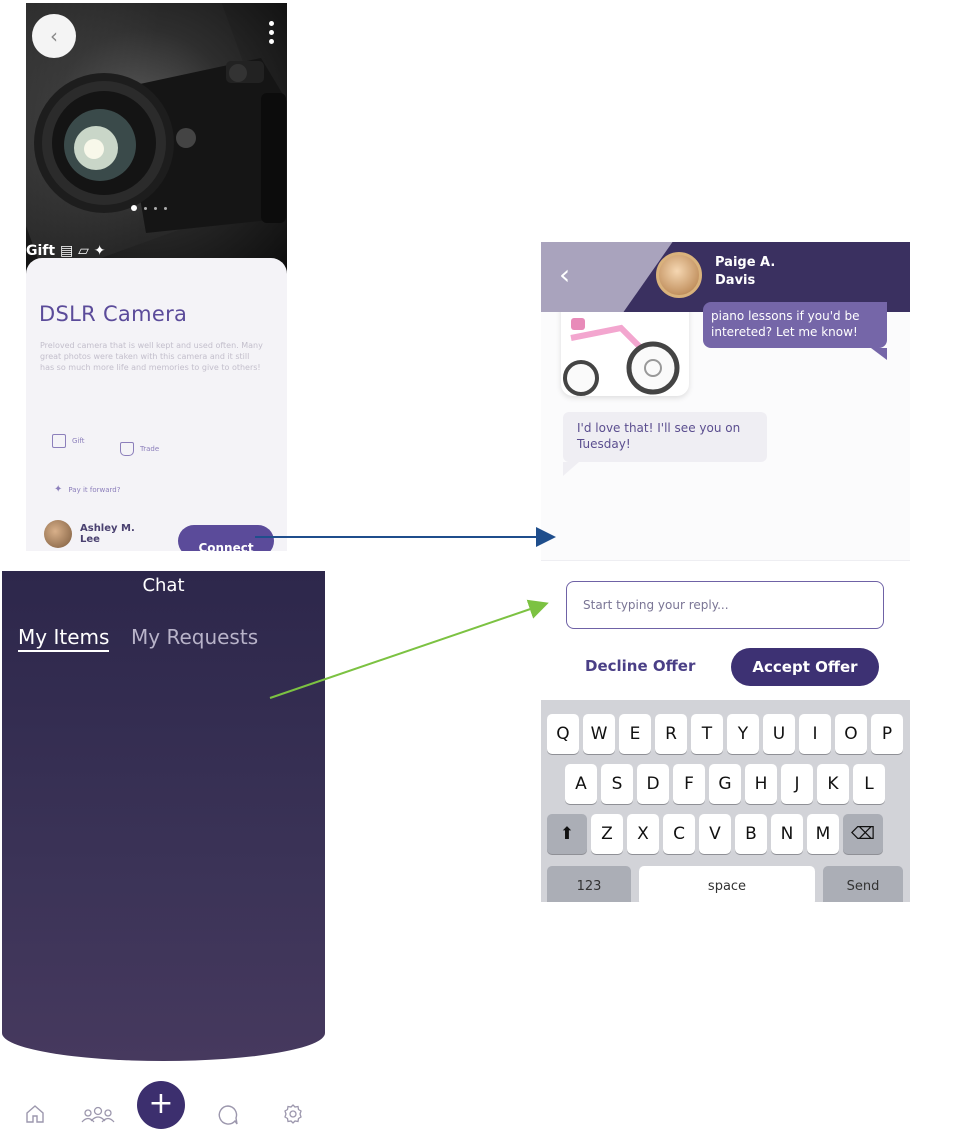 This screenshot has width=956, height=1136. What do you see at coordinates (228, 1115) in the screenshot?
I see `chat-bubble-icon` at bounding box center [228, 1115].